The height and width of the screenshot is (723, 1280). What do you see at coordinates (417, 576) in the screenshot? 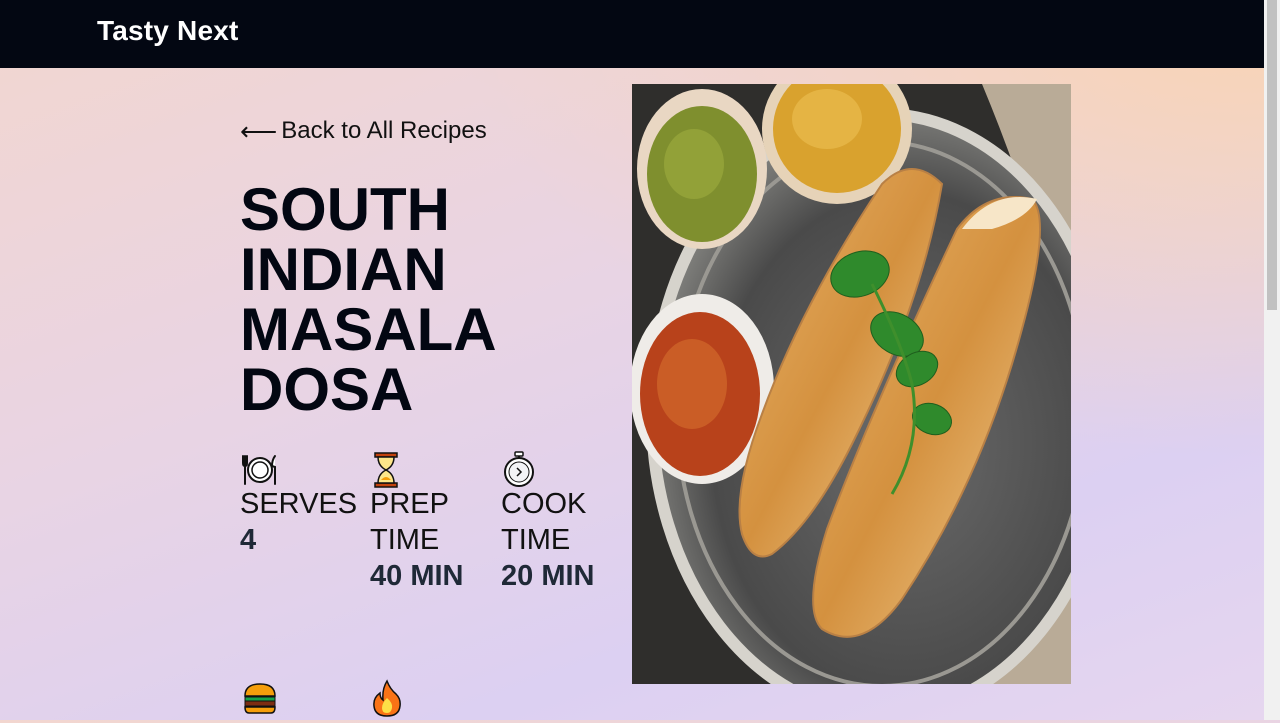
I see `stat-prep-value: 40 MIN` at bounding box center [417, 576].